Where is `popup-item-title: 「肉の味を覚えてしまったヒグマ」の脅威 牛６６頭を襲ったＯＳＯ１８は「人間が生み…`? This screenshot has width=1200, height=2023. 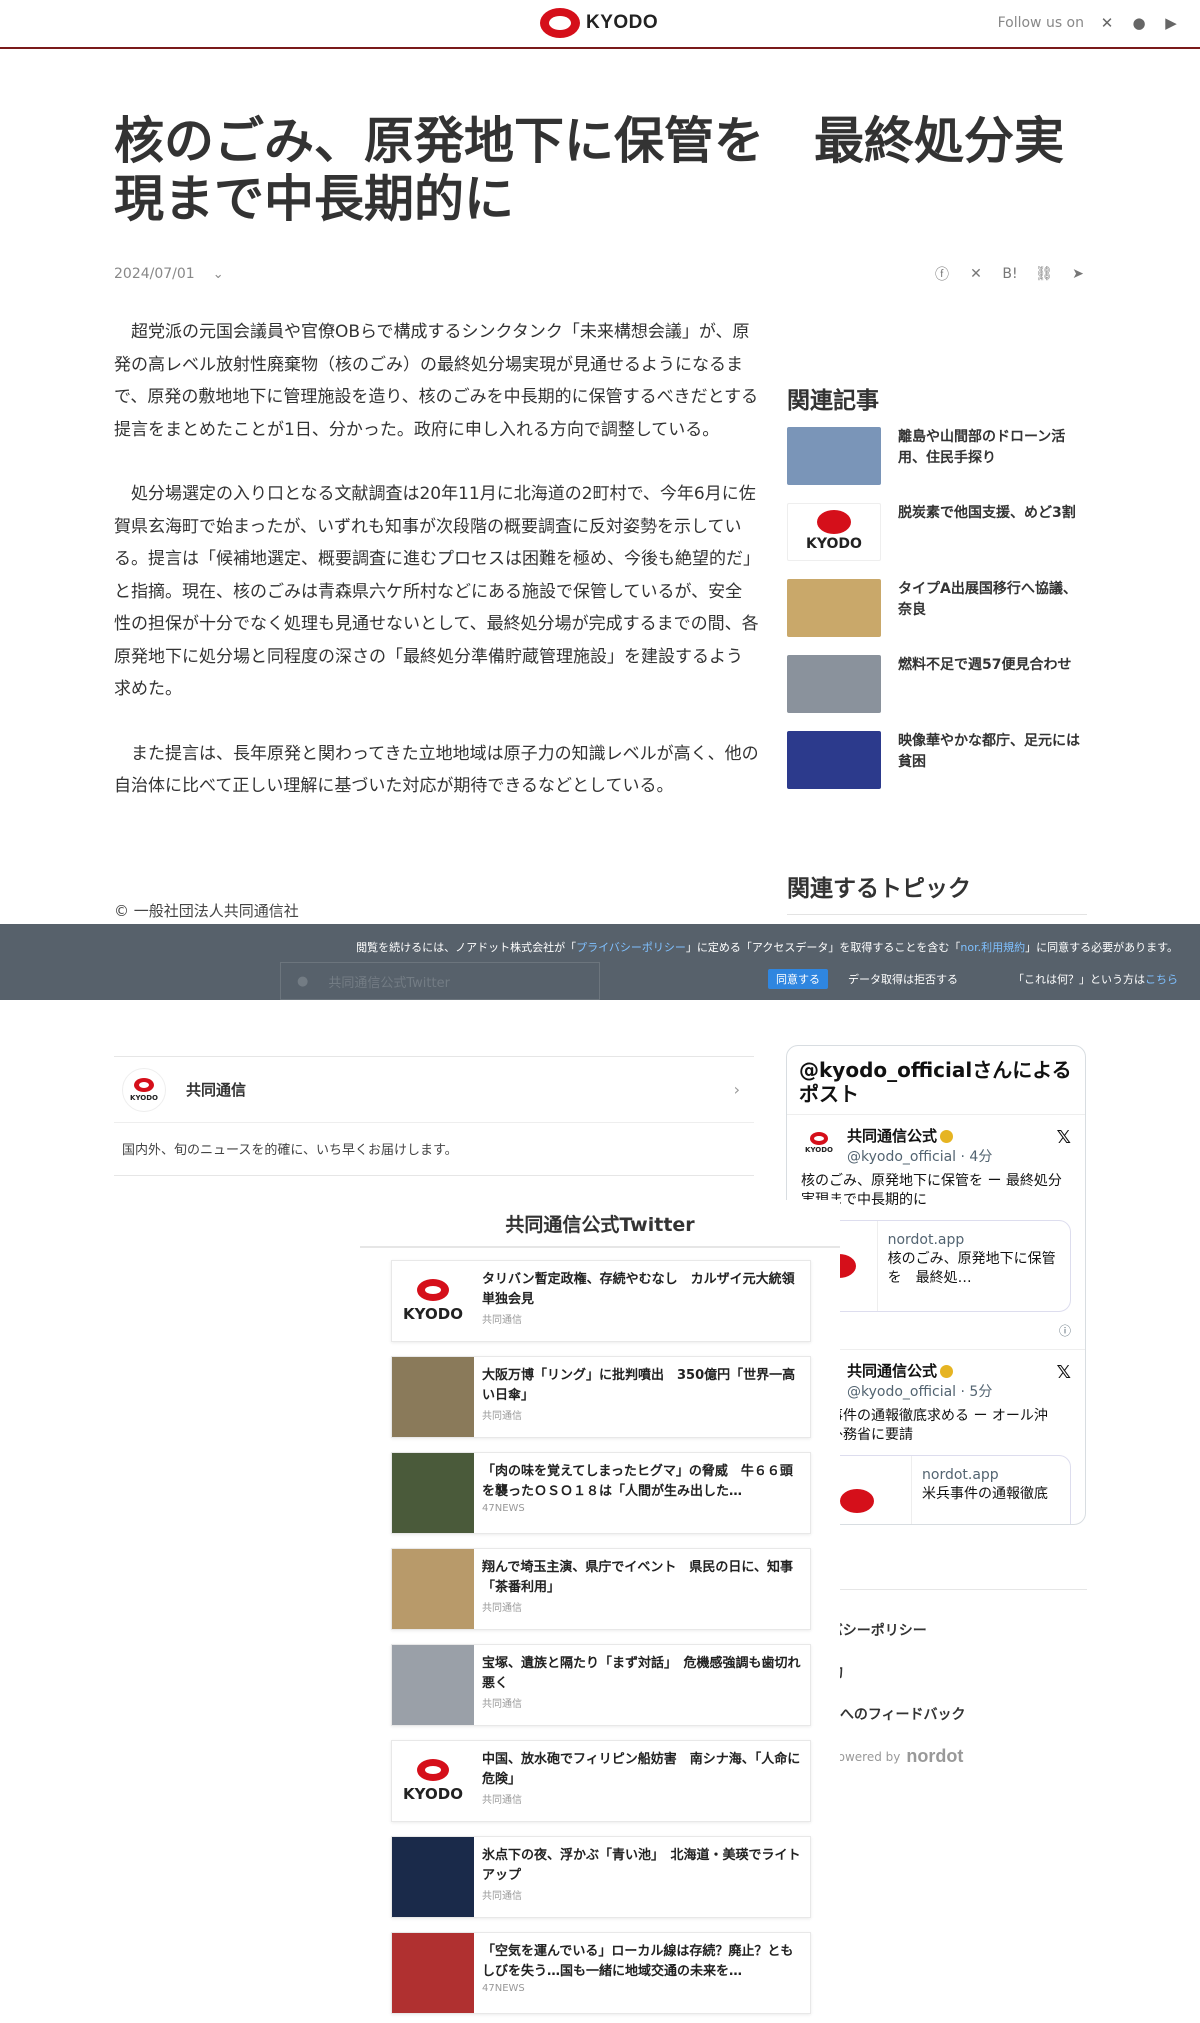 popup-item-title: 「肉の味を覚えてしまったヒグマ」の脅威 牛６６頭を襲ったＯＳＯ１８は「人間が生み… is located at coordinates (637, 1481).